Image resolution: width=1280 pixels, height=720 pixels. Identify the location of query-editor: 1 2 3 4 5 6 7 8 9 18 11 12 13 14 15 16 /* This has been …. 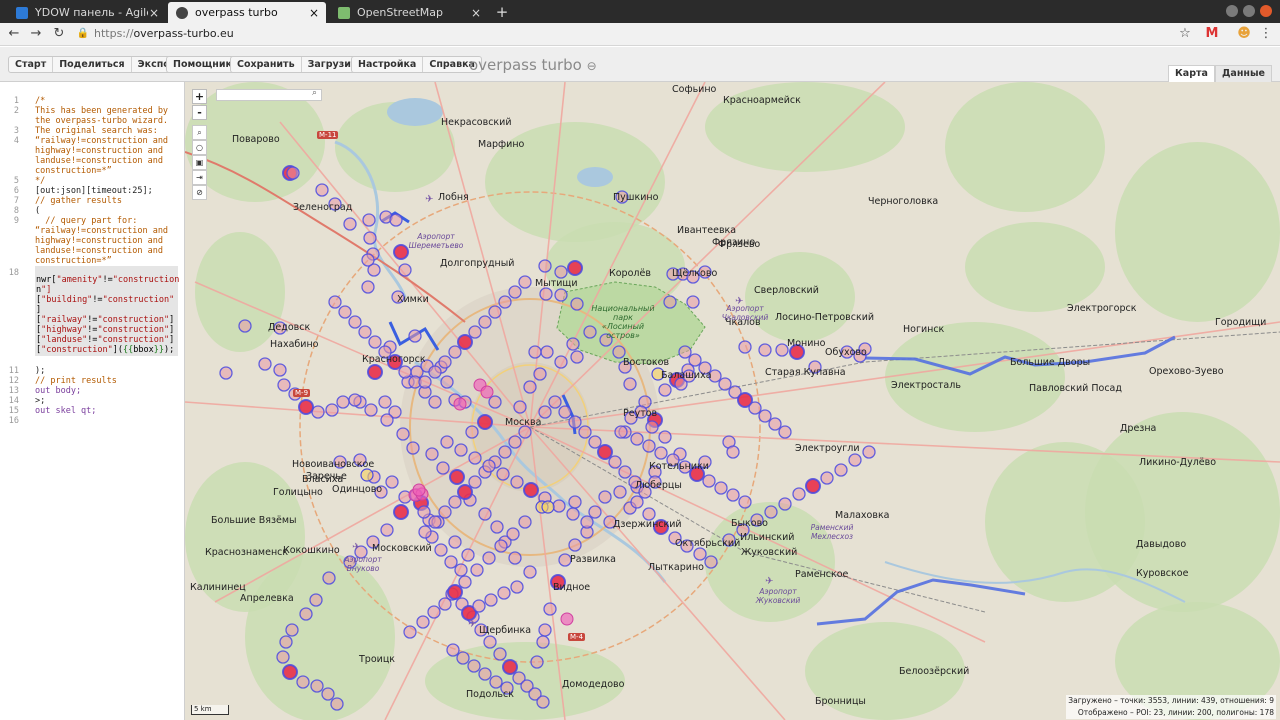
(92, 401).